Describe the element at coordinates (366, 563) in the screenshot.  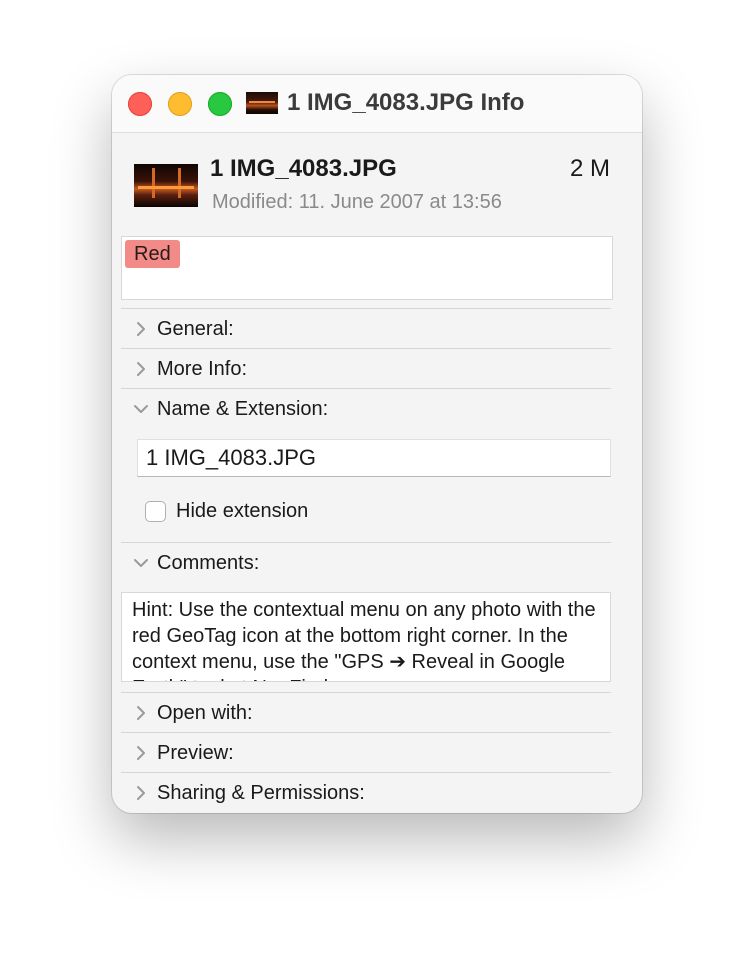
I see `section-comments: Comments:` at that location.